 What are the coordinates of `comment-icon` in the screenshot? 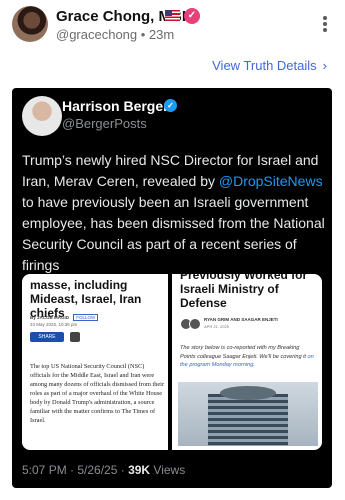 It's located at (75, 337).